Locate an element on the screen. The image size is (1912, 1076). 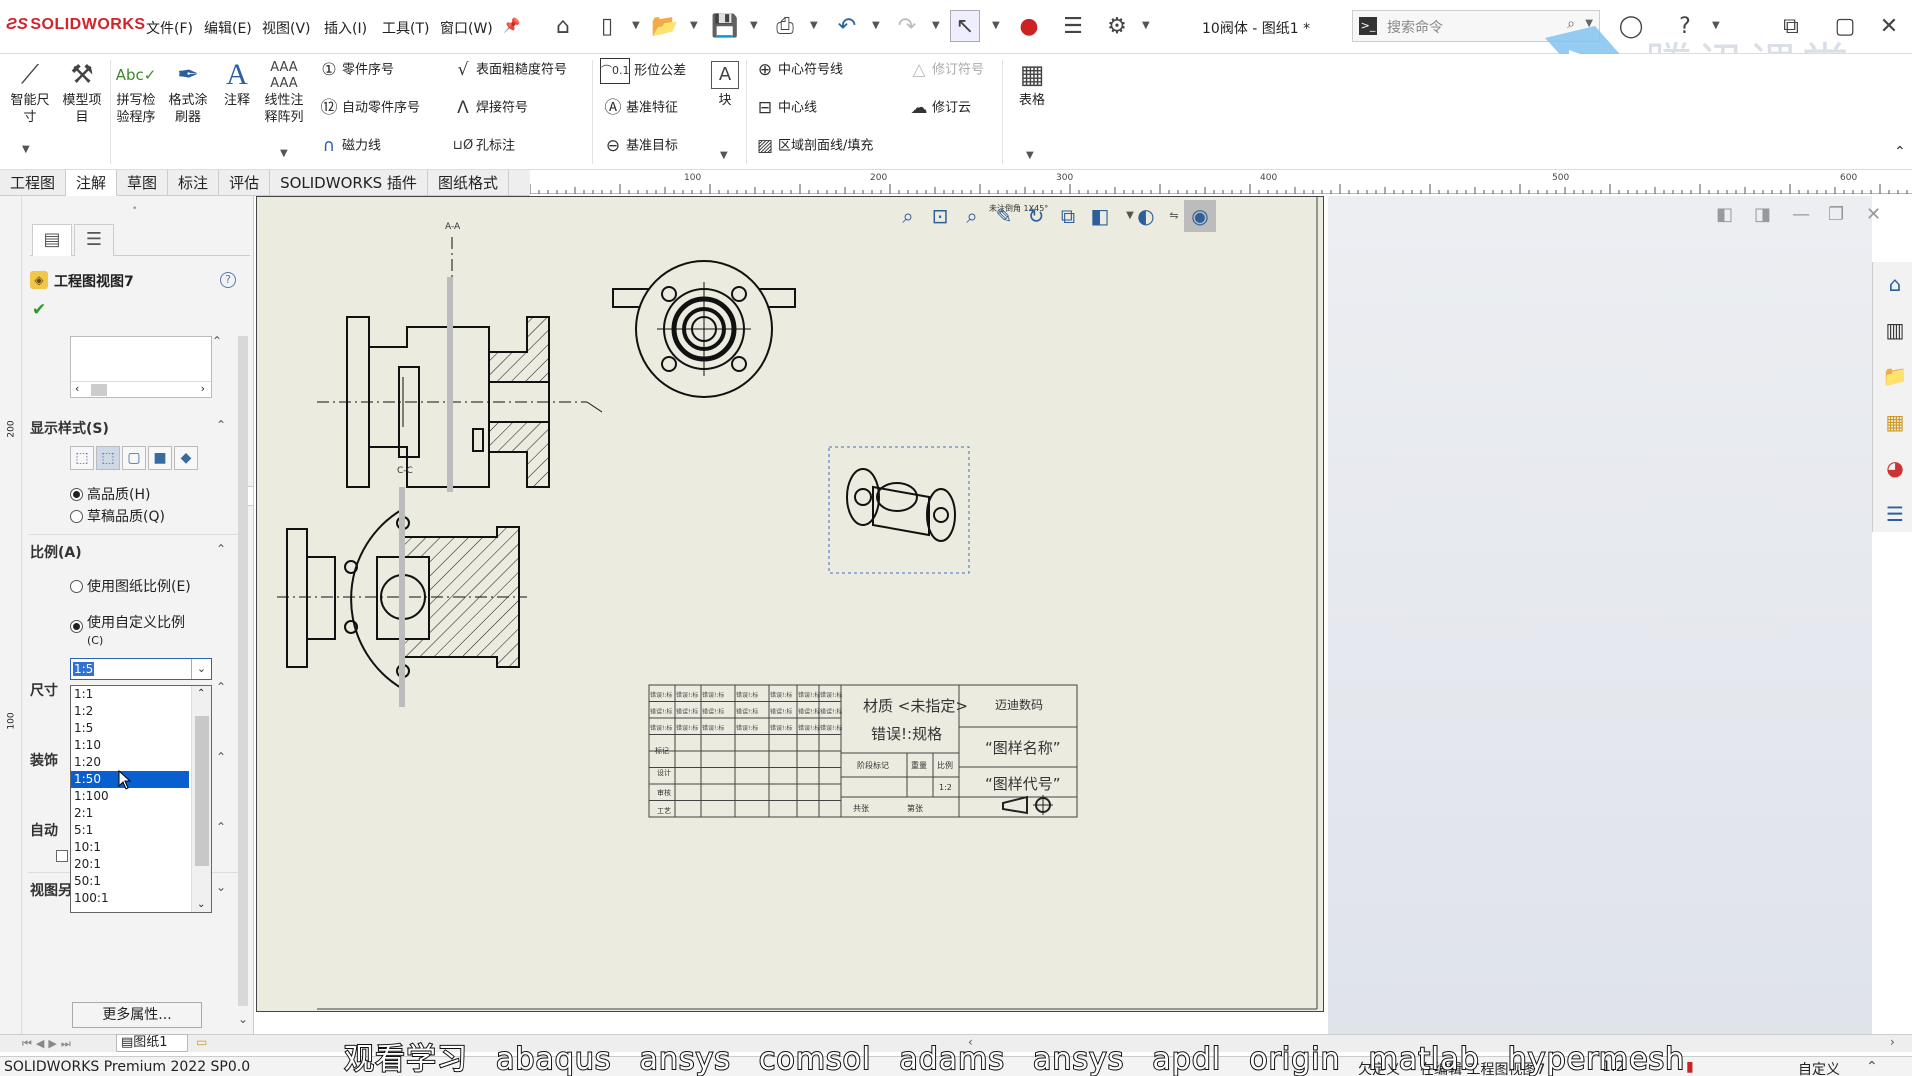
use-custom-scale-radio: 使用自定义比例 (C) is located at coordinates (127, 630).